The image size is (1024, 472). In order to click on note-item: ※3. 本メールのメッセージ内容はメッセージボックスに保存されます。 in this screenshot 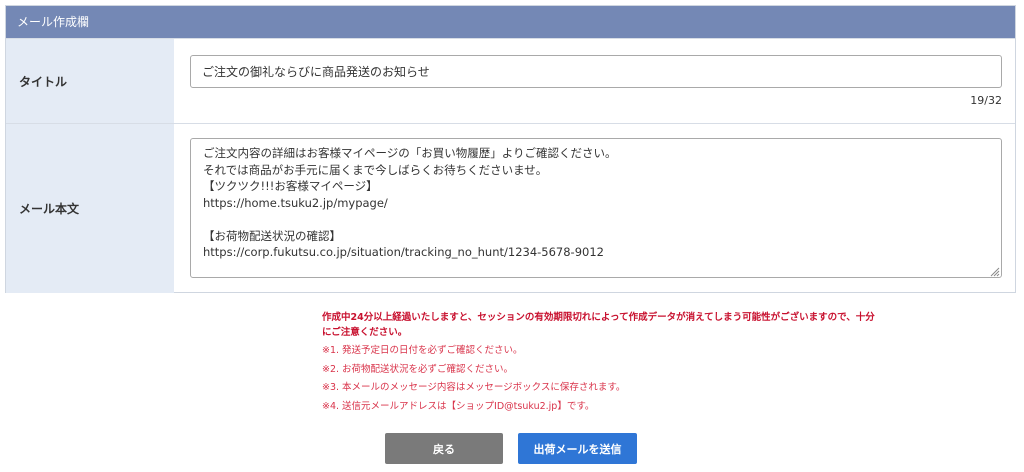, I will do `click(474, 387)`.